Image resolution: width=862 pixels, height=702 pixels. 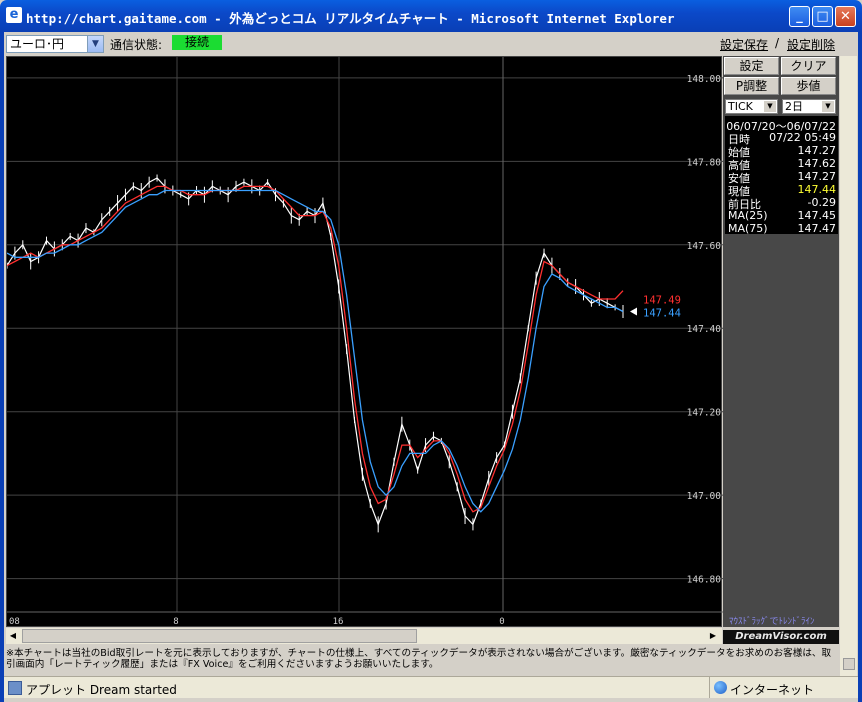 I want to click on security-zone-text: インターネット, so click(x=772, y=690).